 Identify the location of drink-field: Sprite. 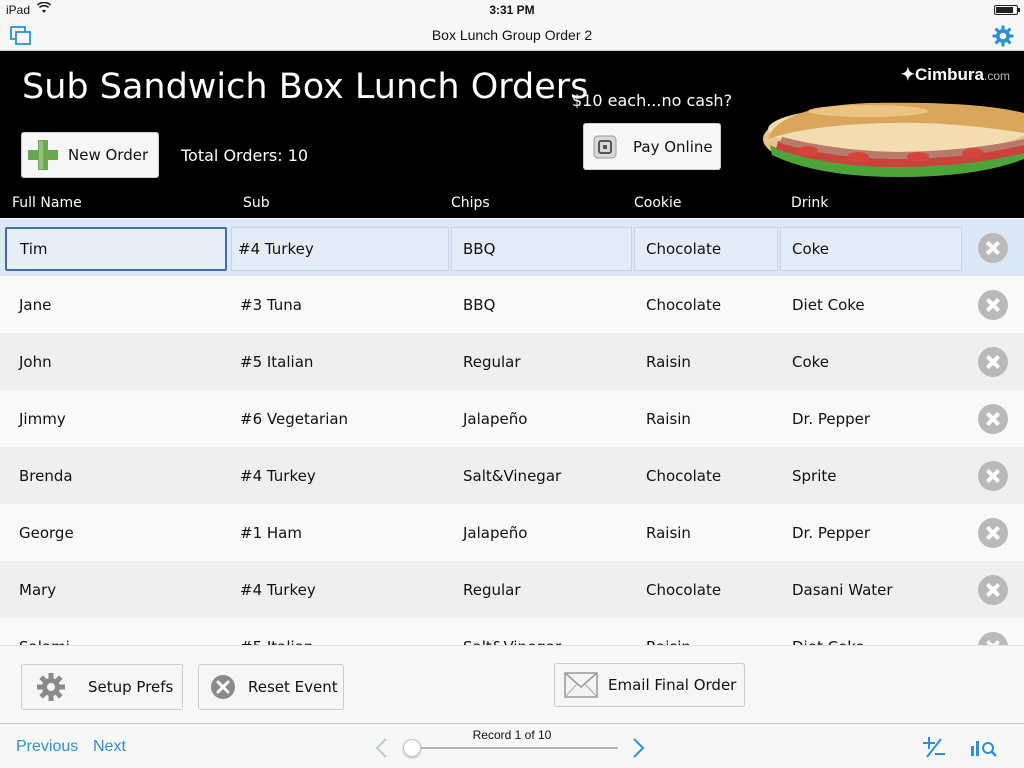
(814, 475).